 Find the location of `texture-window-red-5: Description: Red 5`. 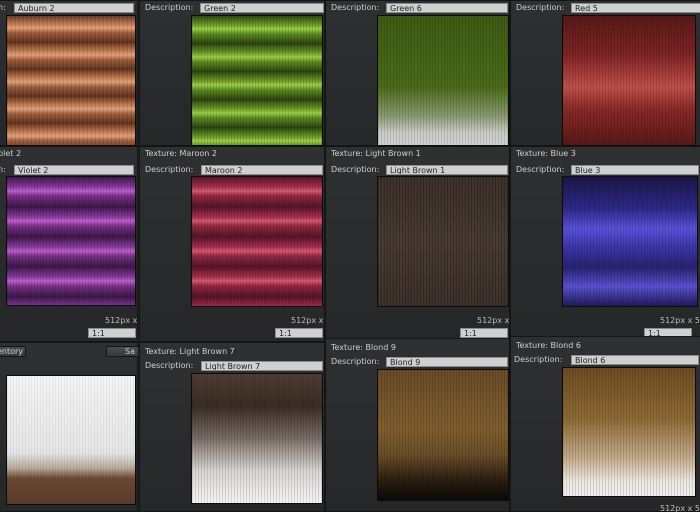

texture-window-red-5: Description: Red 5 is located at coordinates (605, 73).